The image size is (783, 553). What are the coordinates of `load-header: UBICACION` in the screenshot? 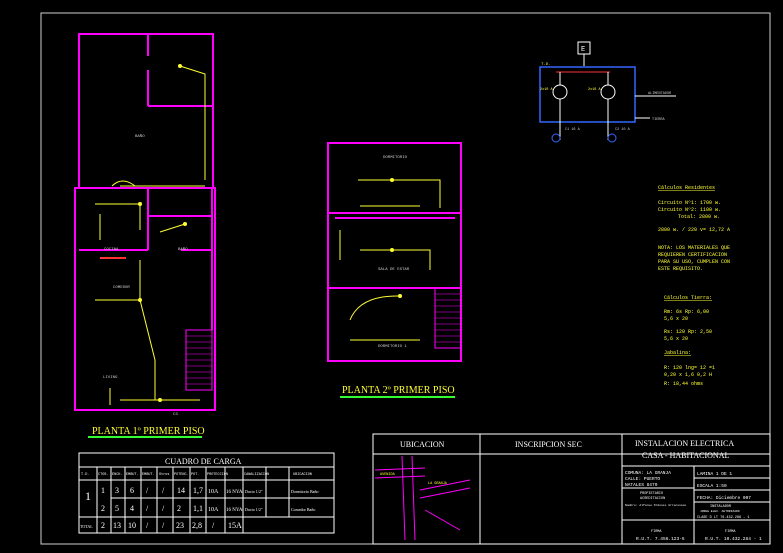 It's located at (302, 475).